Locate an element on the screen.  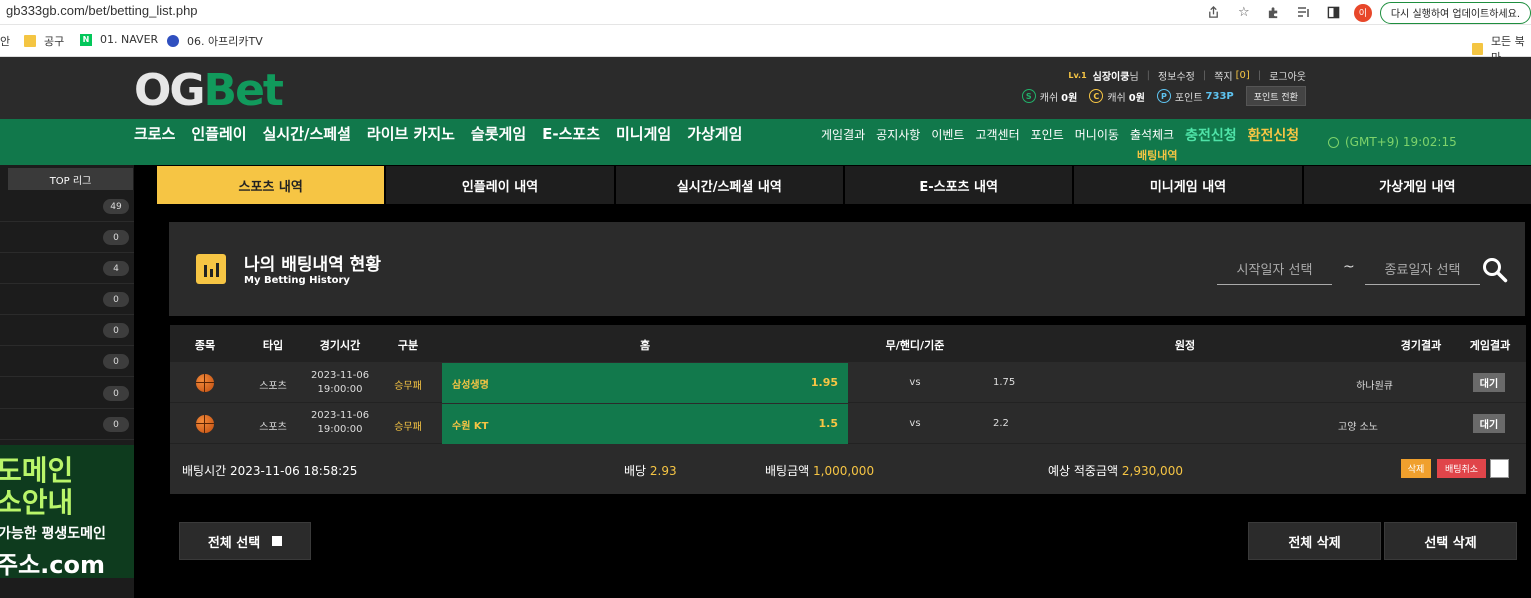
cash-label: 캐쉬 is located at coordinates (1049, 98).